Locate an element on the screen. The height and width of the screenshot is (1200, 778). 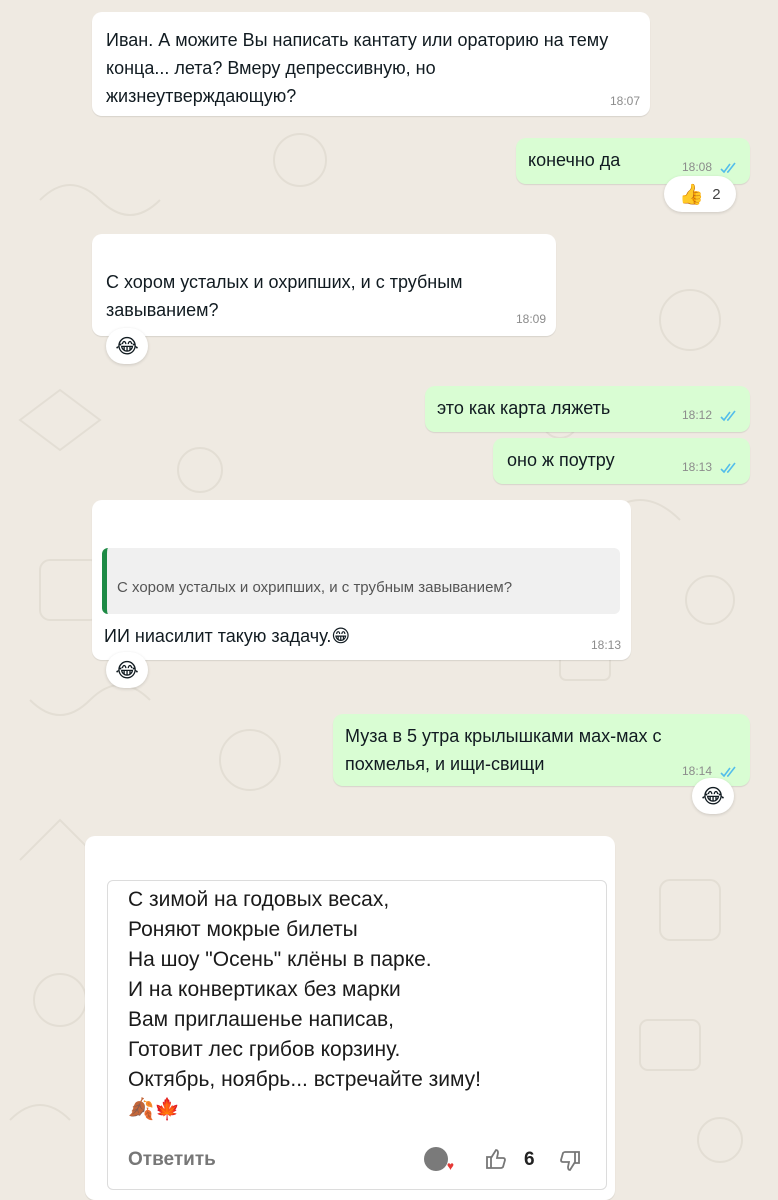
message-text: конечно да is located at coordinates (574, 160).